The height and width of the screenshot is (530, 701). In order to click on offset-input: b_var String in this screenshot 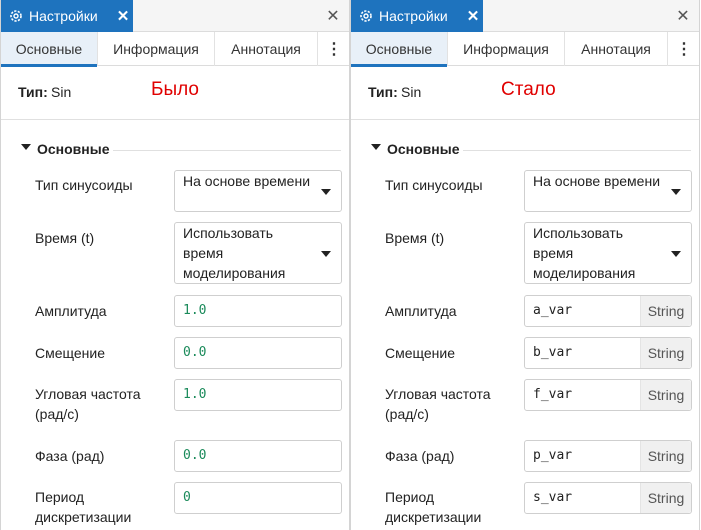, I will do `click(608, 353)`.